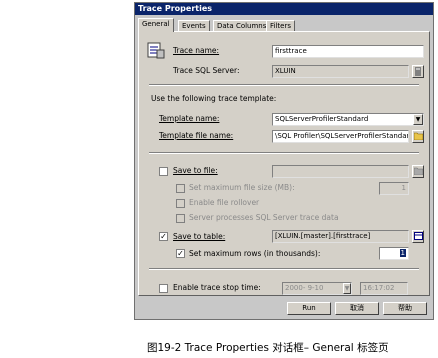  What do you see at coordinates (194, 25) in the screenshot?
I see `tab-events: Events` at bounding box center [194, 25].